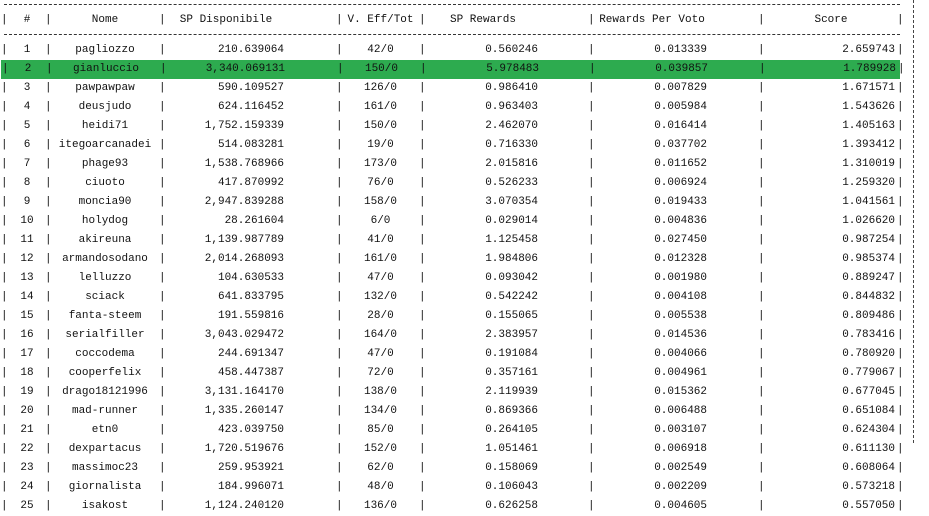 Image resolution: width=929 pixels, height=516 pixels. I want to click on cell-rank: 11, so click(27, 240).